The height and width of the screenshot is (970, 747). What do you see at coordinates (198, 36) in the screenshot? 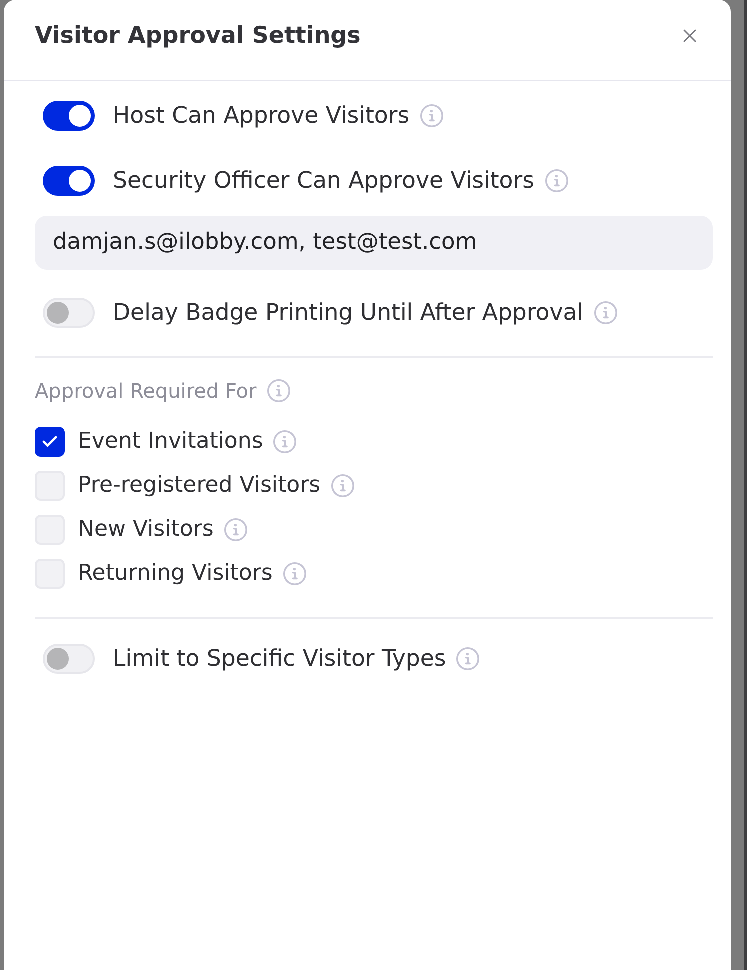
I see `dialog-title: Visitor Approval Settings` at bounding box center [198, 36].